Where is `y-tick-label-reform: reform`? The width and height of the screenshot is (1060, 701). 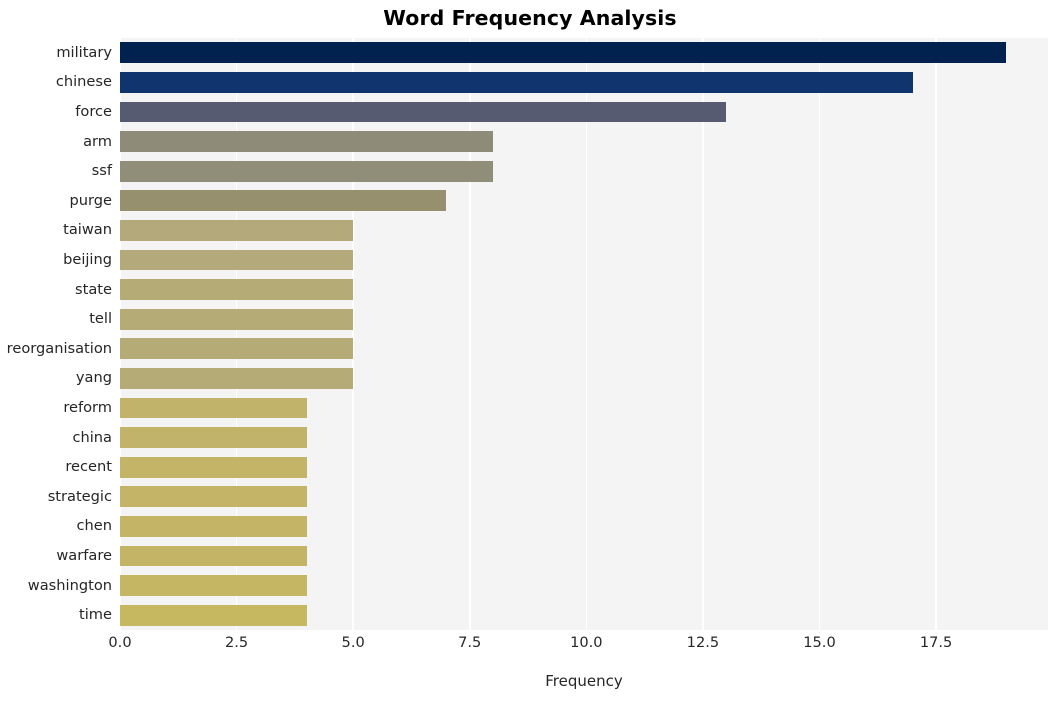
y-tick-label-reform: reform is located at coordinates (87, 407).